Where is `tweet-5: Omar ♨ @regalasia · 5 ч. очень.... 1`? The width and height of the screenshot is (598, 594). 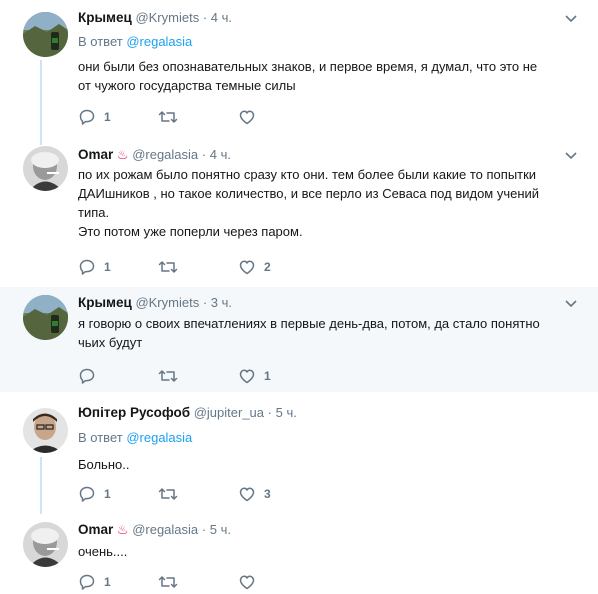
tweet-5: Omar ♨ @regalasia · 5 ч. очень.... 1 is located at coordinates (299, 554).